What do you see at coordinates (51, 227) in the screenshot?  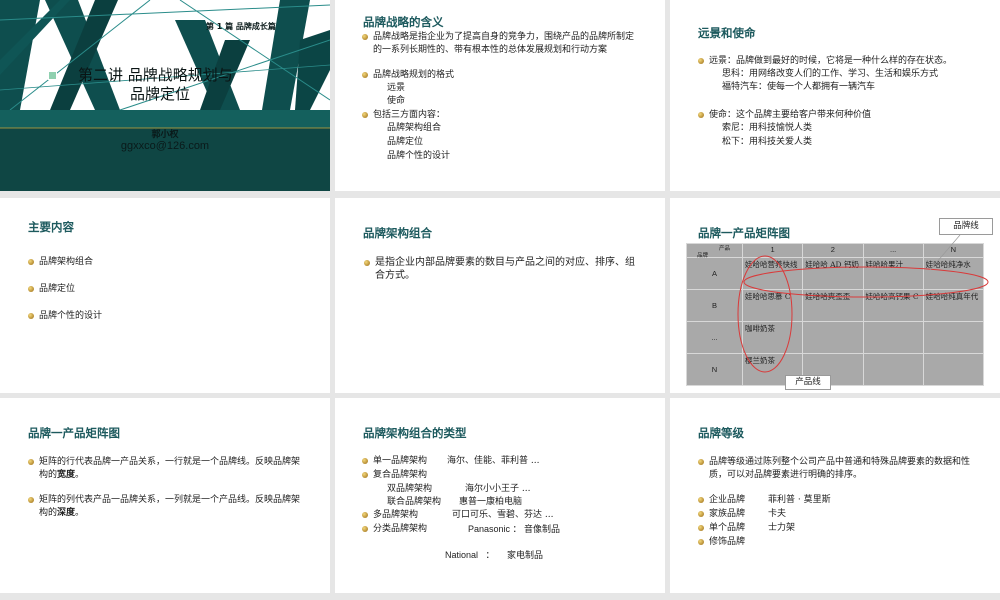 I see `slide-title: 主要内容` at bounding box center [51, 227].